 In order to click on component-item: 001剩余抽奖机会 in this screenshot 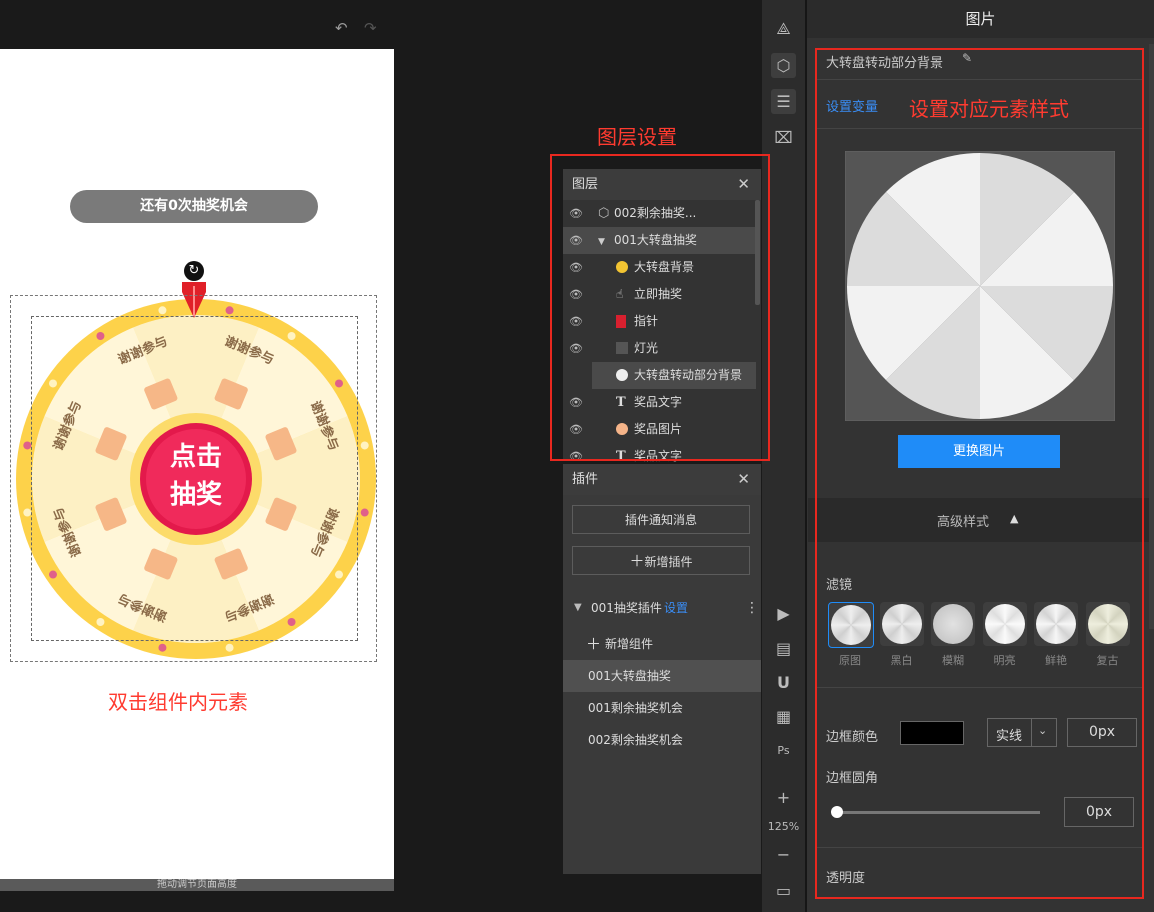, I will do `click(662, 708)`.